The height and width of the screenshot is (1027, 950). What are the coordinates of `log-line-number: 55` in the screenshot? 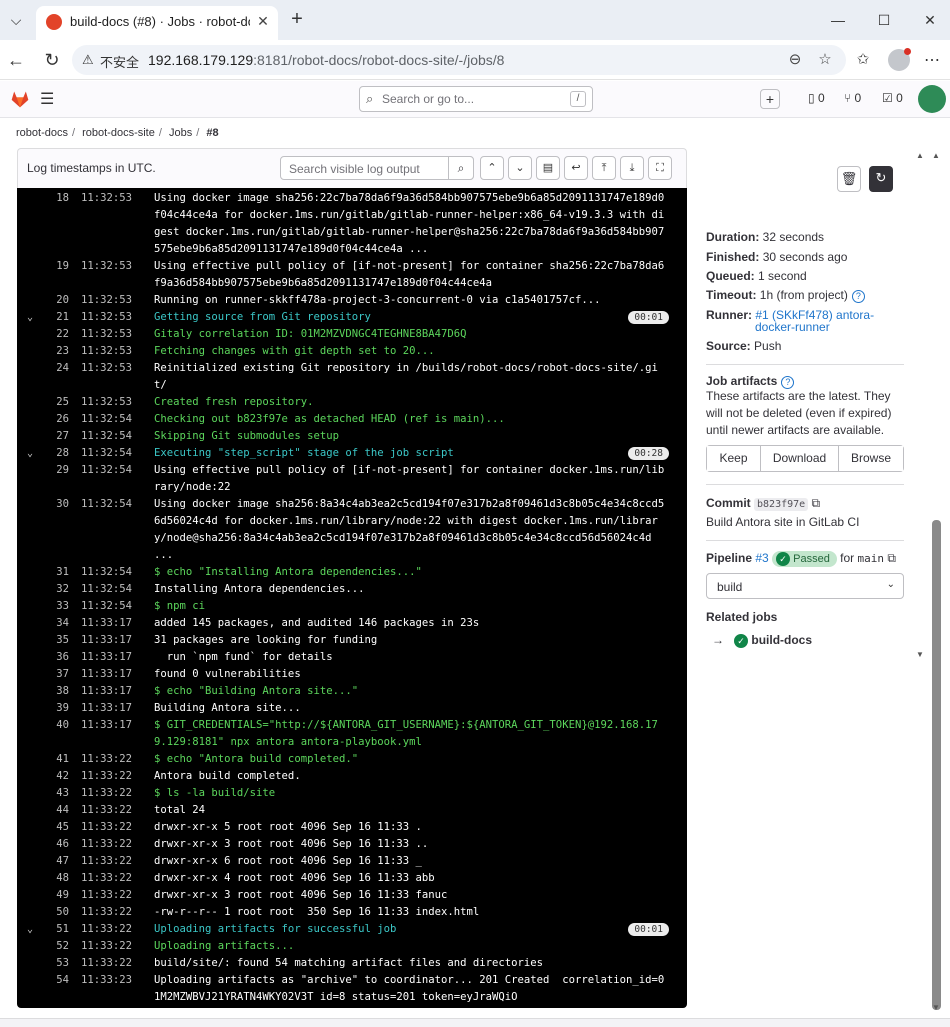 It's located at (56, 1007).